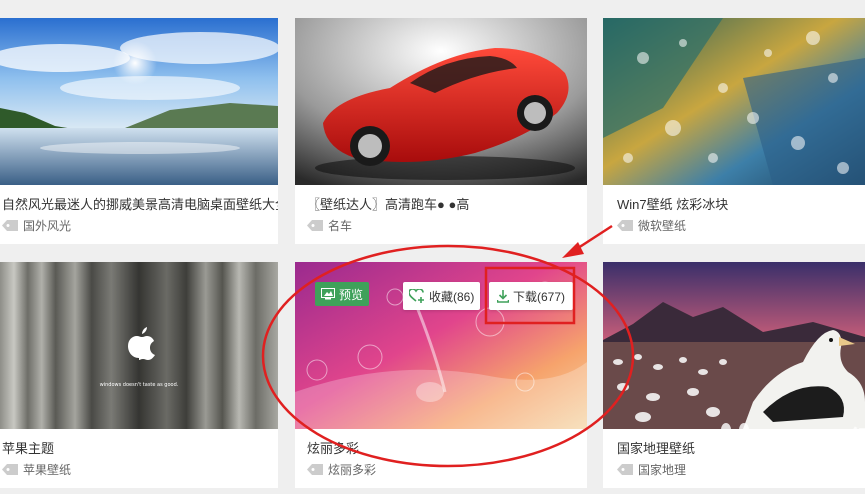  Describe the element at coordinates (351, 294) in the screenshot. I see `preview-label: 预览` at that location.